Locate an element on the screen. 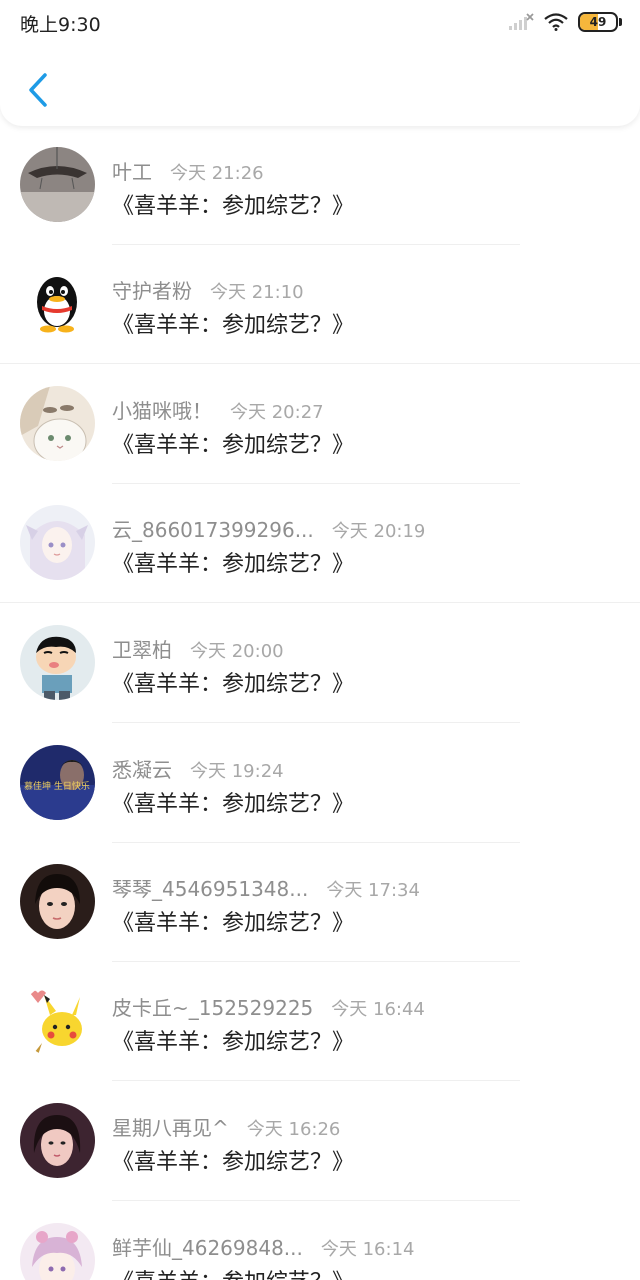  post-time: 今天 16:14 is located at coordinates (367, 1249).